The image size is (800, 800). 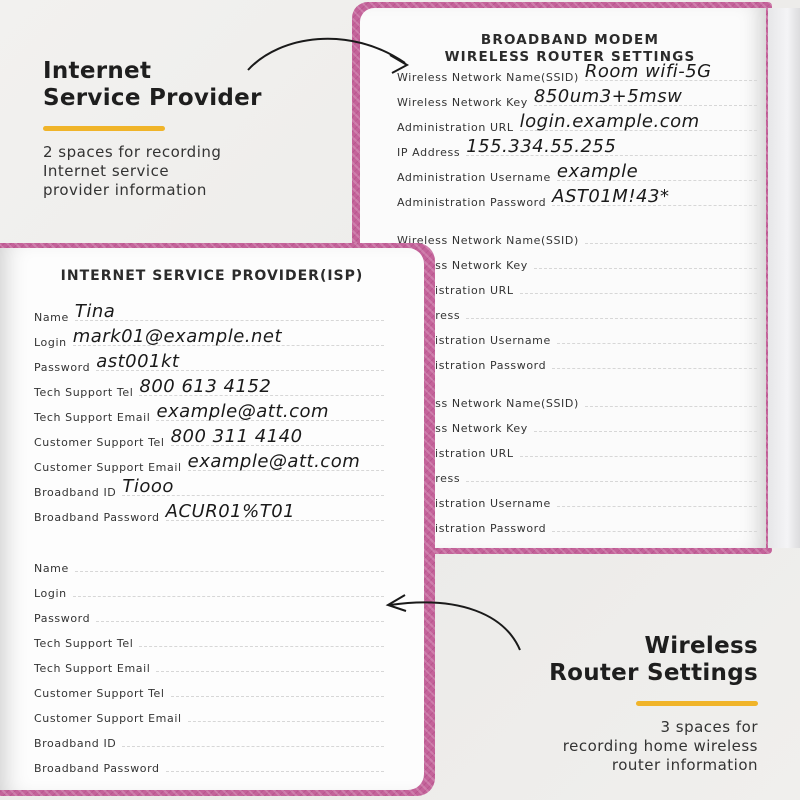 I want to click on form-row: Tech Support Tel, so click(x=209, y=640).